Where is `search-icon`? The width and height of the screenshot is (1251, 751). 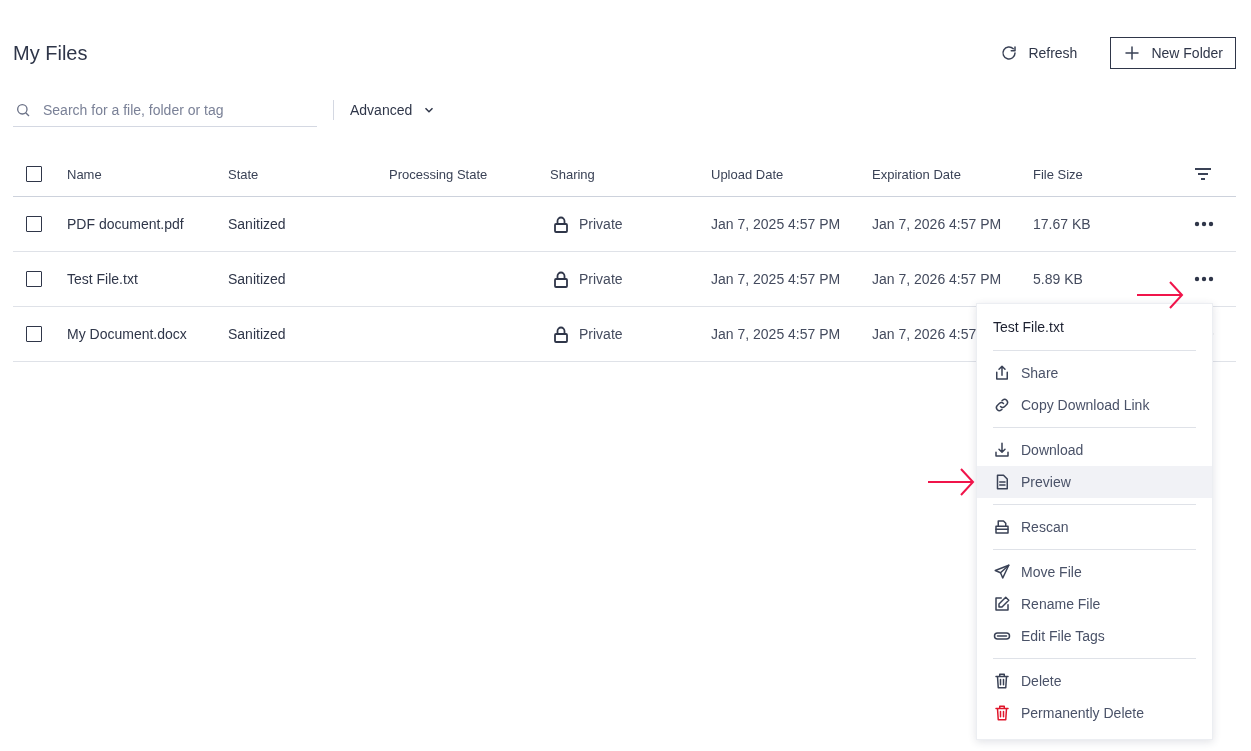
search-icon is located at coordinates (23, 109).